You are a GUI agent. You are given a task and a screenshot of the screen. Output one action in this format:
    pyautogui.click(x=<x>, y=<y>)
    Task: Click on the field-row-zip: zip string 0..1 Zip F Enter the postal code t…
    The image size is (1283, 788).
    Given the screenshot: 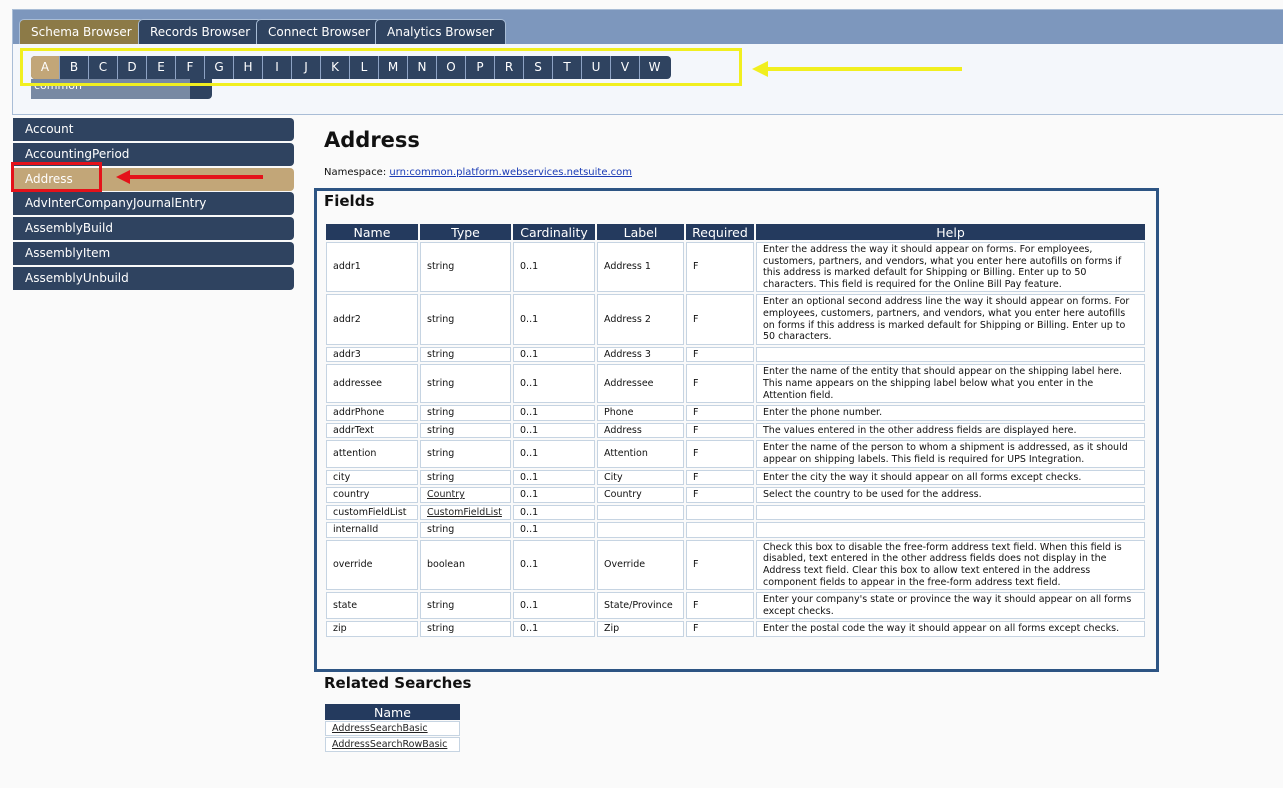 What is the action you would take?
    pyautogui.click(x=735, y=629)
    